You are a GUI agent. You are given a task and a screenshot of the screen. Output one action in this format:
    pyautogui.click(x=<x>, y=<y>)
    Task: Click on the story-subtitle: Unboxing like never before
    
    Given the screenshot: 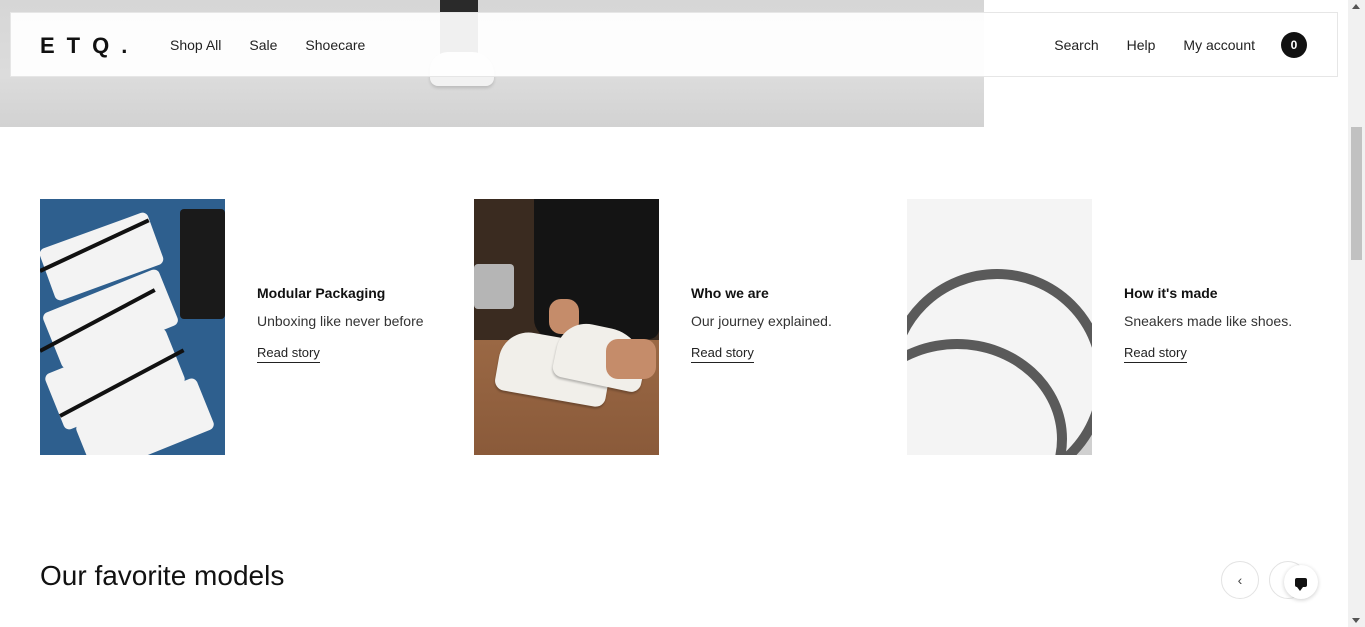 What is the action you would take?
    pyautogui.click(x=340, y=321)
    